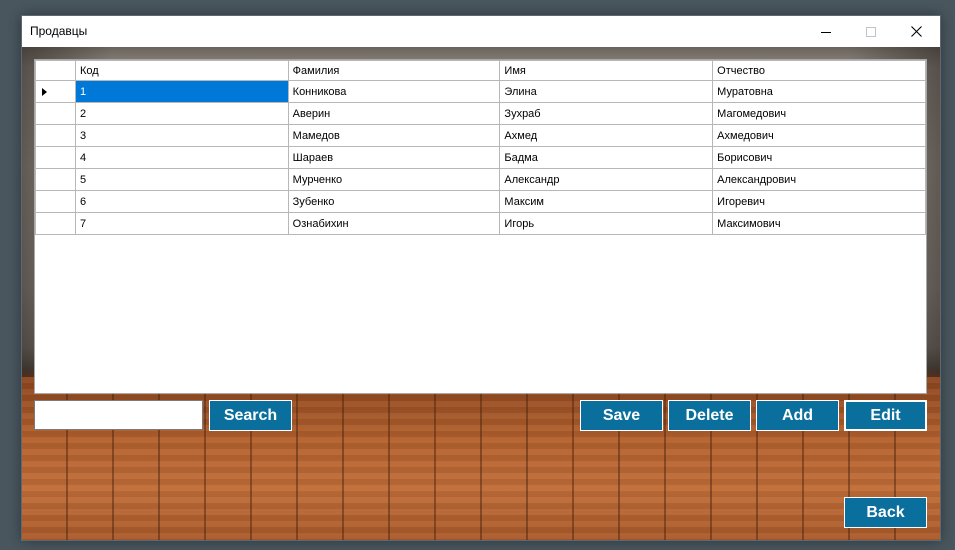 The image size is (955, 550). What do you see at coordinates (59, 31) in the screenshot?
I see `window-title: Продавцы` at bounding box center [59, 31].